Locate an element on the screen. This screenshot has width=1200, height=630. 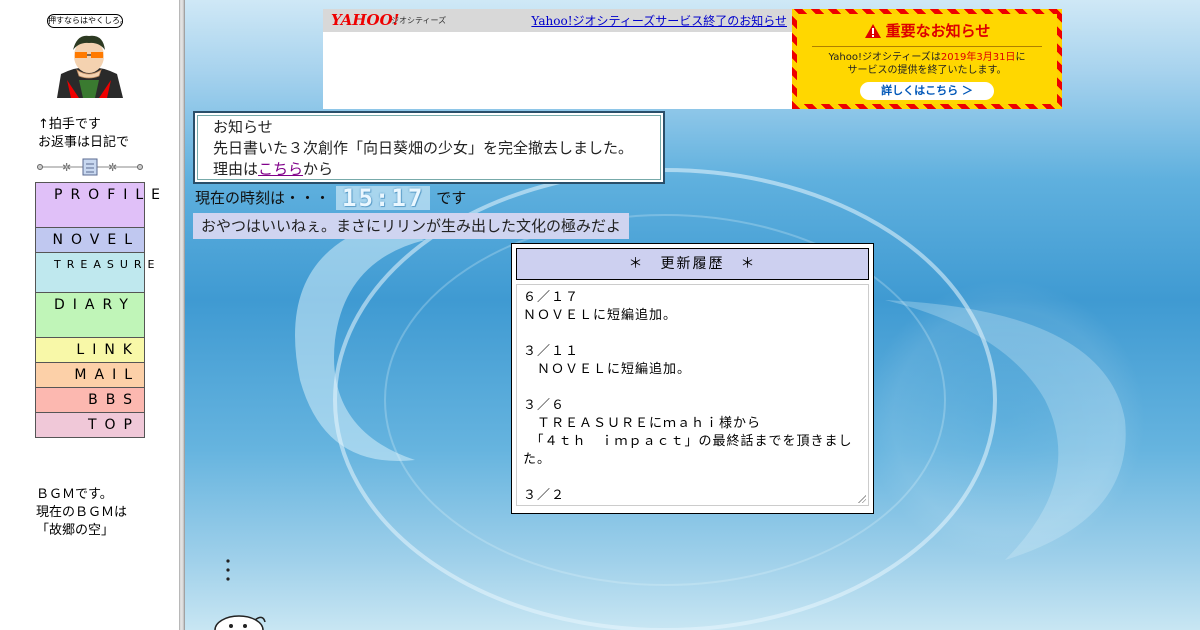
yahoo-geocities-banner: YAHOO! ジオシティーズ Yahoo!ジオシティーズサービス終了のお知らせ is located at coordinates (558, 59).